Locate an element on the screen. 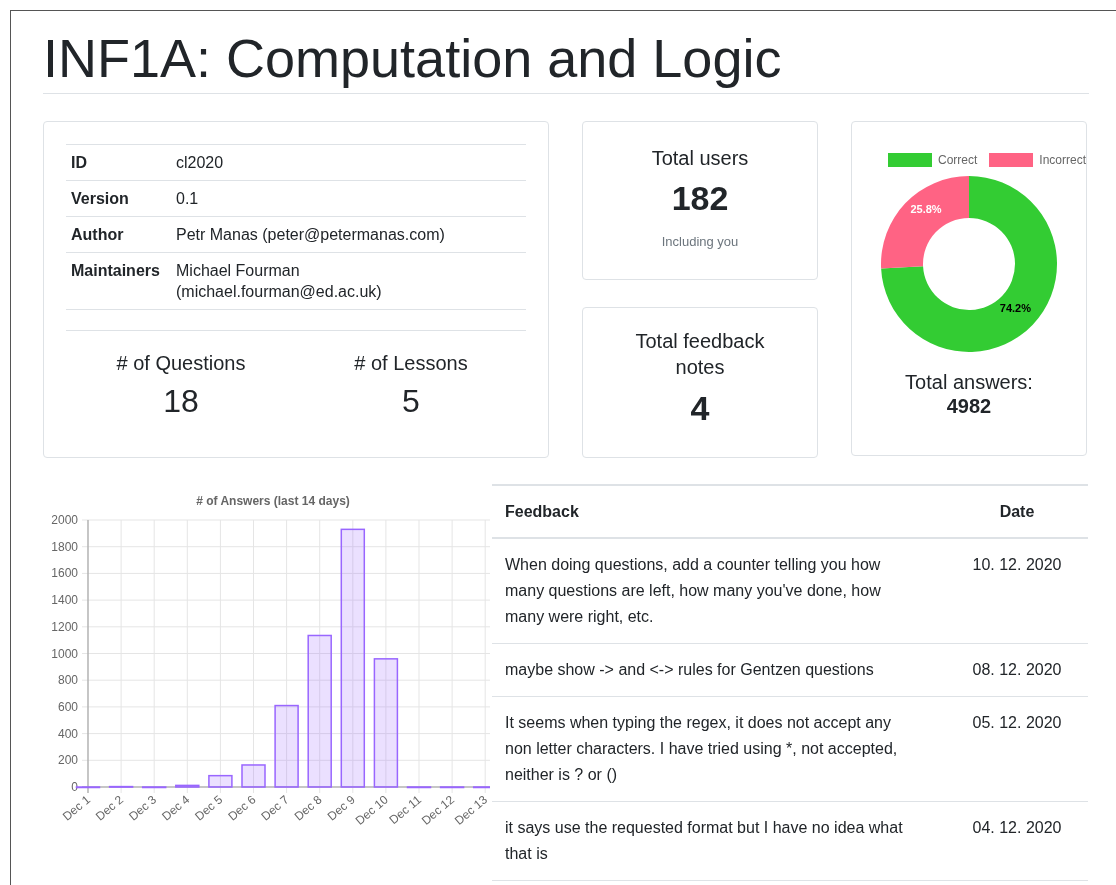 The image size is (1116, 885). axis-label: Dec 5 is located at coordinates (209, 808).